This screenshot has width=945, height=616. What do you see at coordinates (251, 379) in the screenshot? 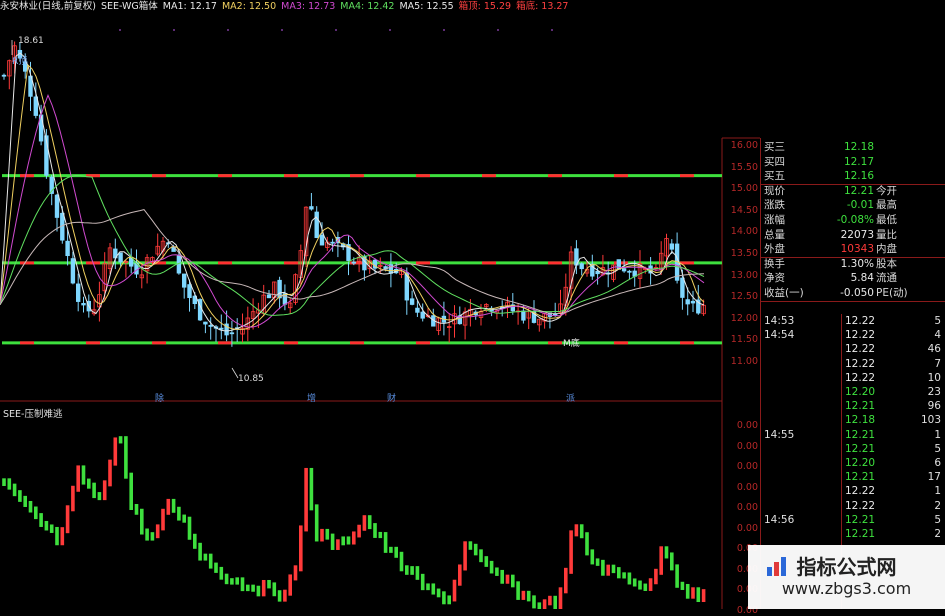
I see `low-price-label: 10.85` at bounding box center [251, 379].